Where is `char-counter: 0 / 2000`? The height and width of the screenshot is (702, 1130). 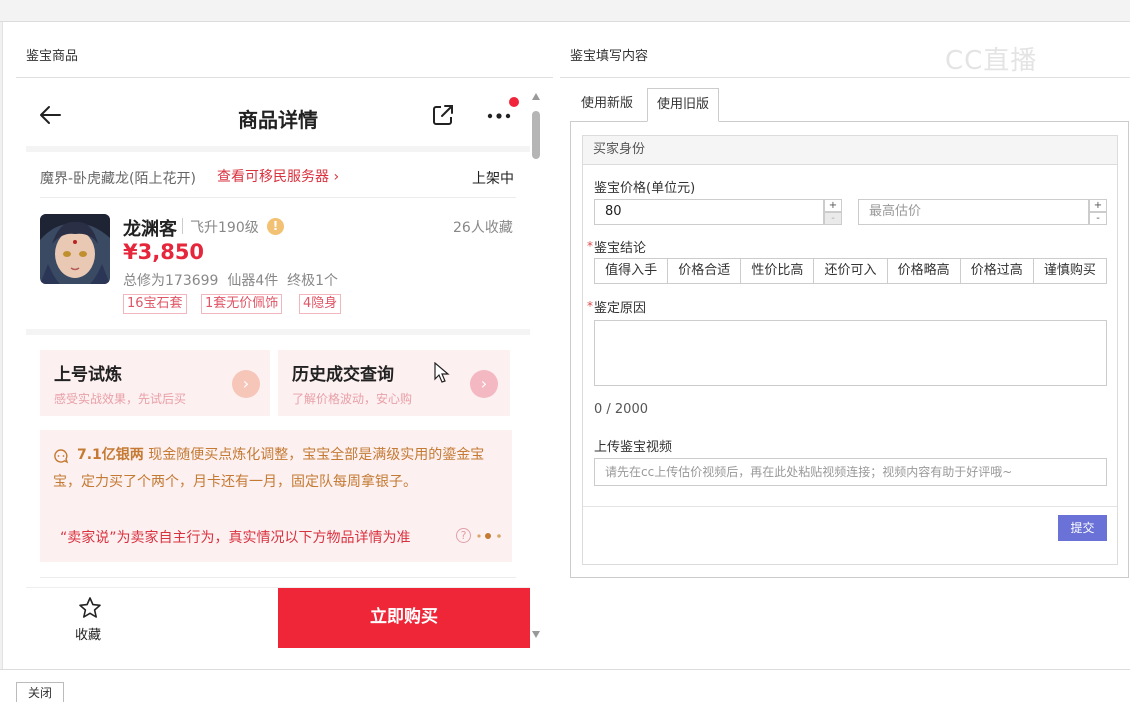 char-counter: 0 / 2000 is located at coordinates (621, 409).